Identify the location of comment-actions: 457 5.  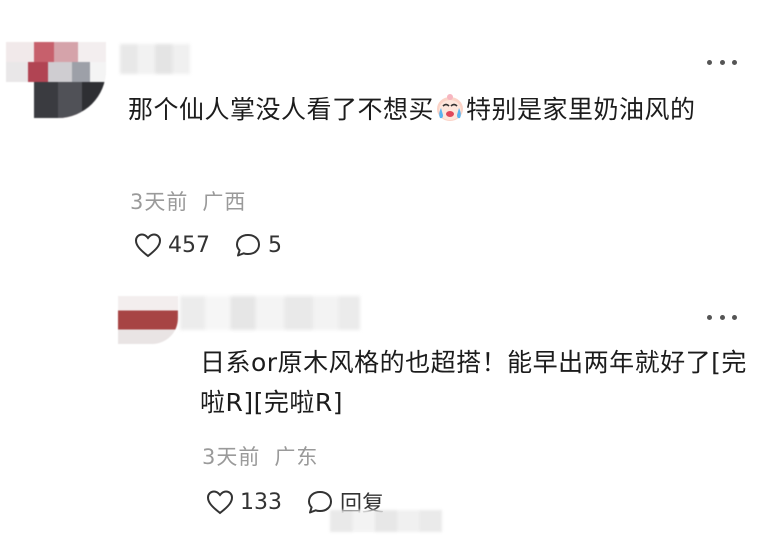
(220, 245).